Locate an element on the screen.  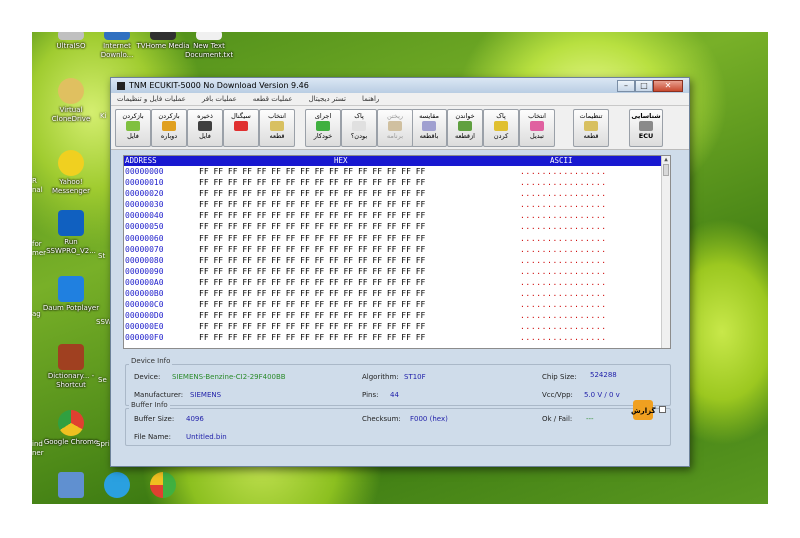
auto-run-icon is located at coordinates (323, 126).